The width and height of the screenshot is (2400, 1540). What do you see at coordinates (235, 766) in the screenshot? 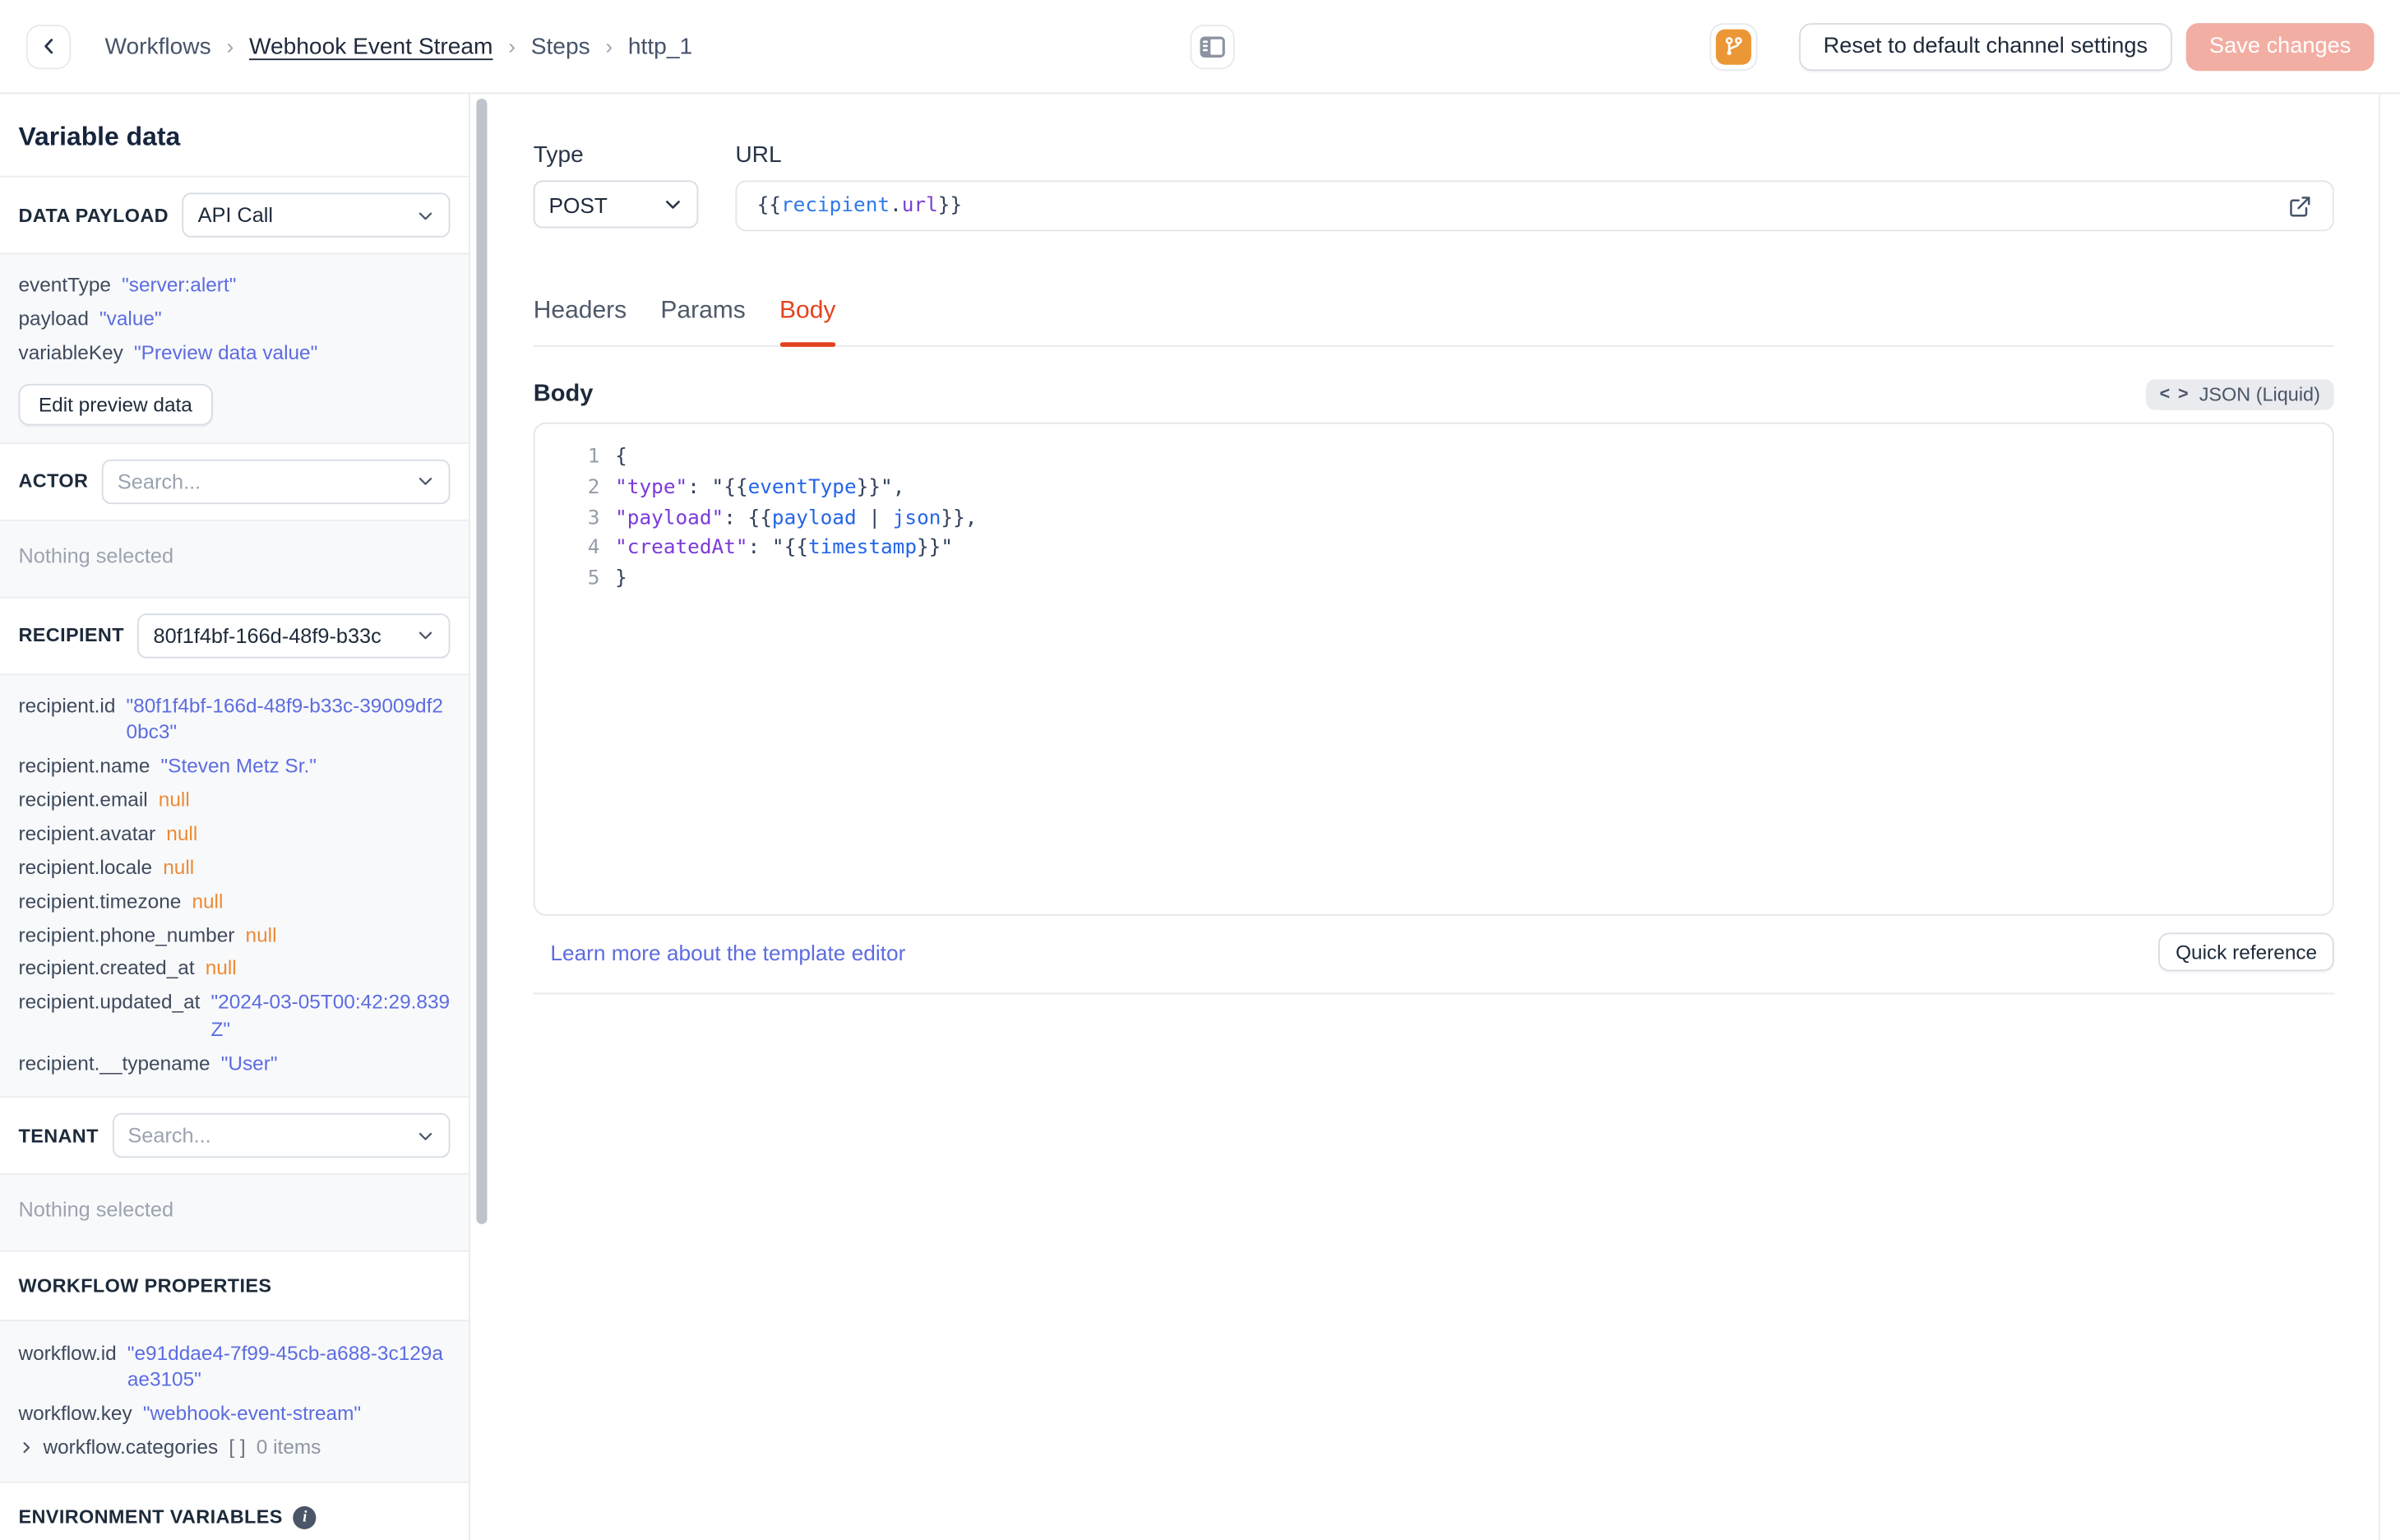
I see `variable-row: recipient.name "Steven Metz Sr."` at bounding box center [235, 766].